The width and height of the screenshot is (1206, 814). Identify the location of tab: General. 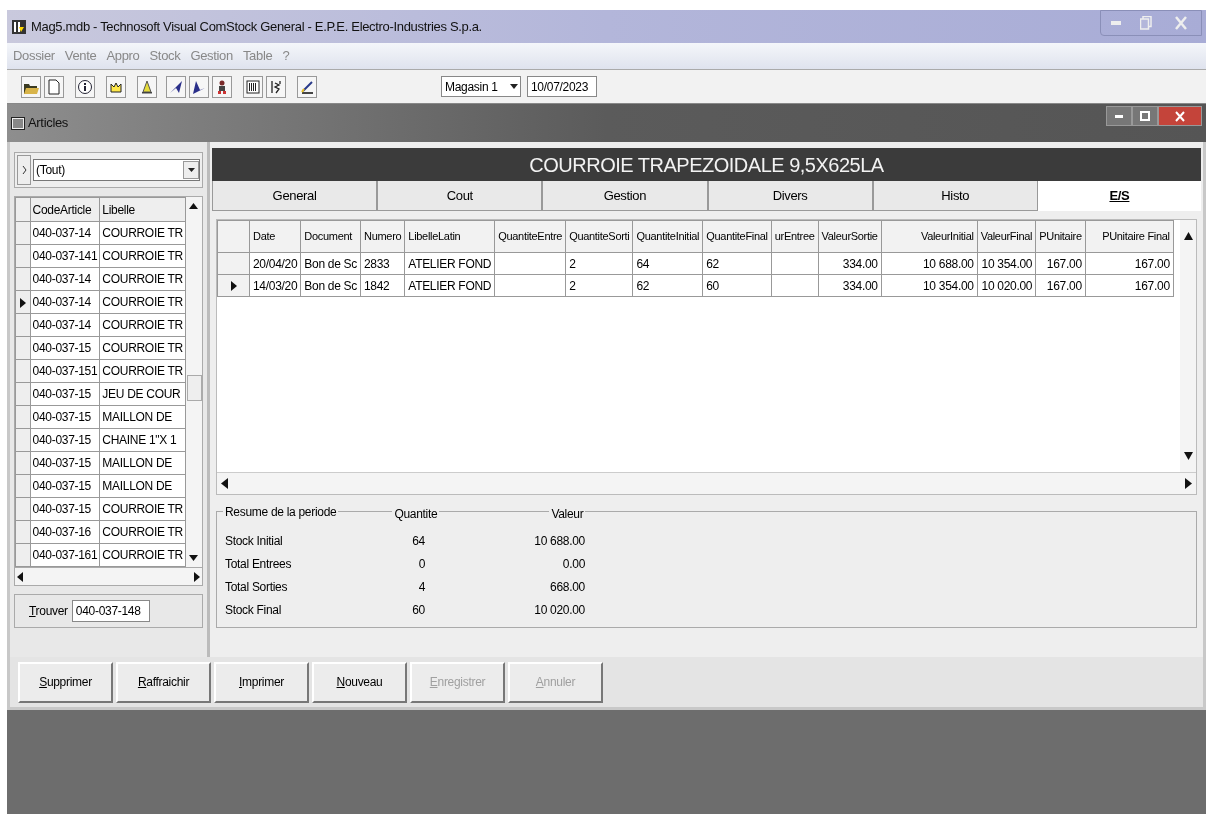
(295, 196).